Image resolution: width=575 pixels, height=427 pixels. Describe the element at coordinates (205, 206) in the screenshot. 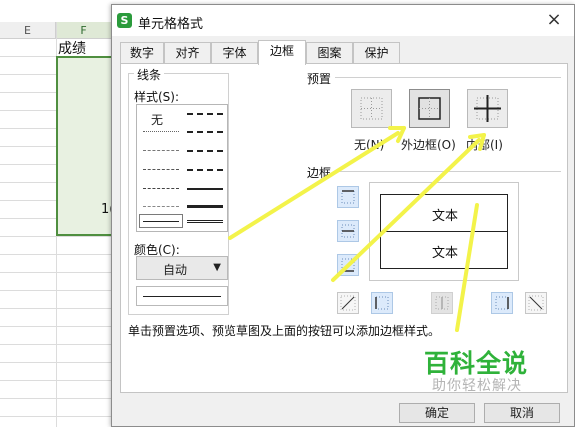

I see `line-style-thick` at that location.